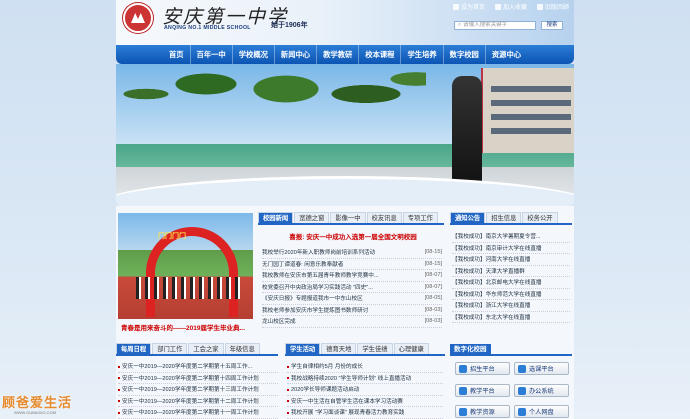 Image resolution: width=690 pixels, height=419 pixels. Describe the element at coordinates (511, 283) in the screenshot. I see `list-item: 【我校成功】北京邮电大学在线直播` at that location.